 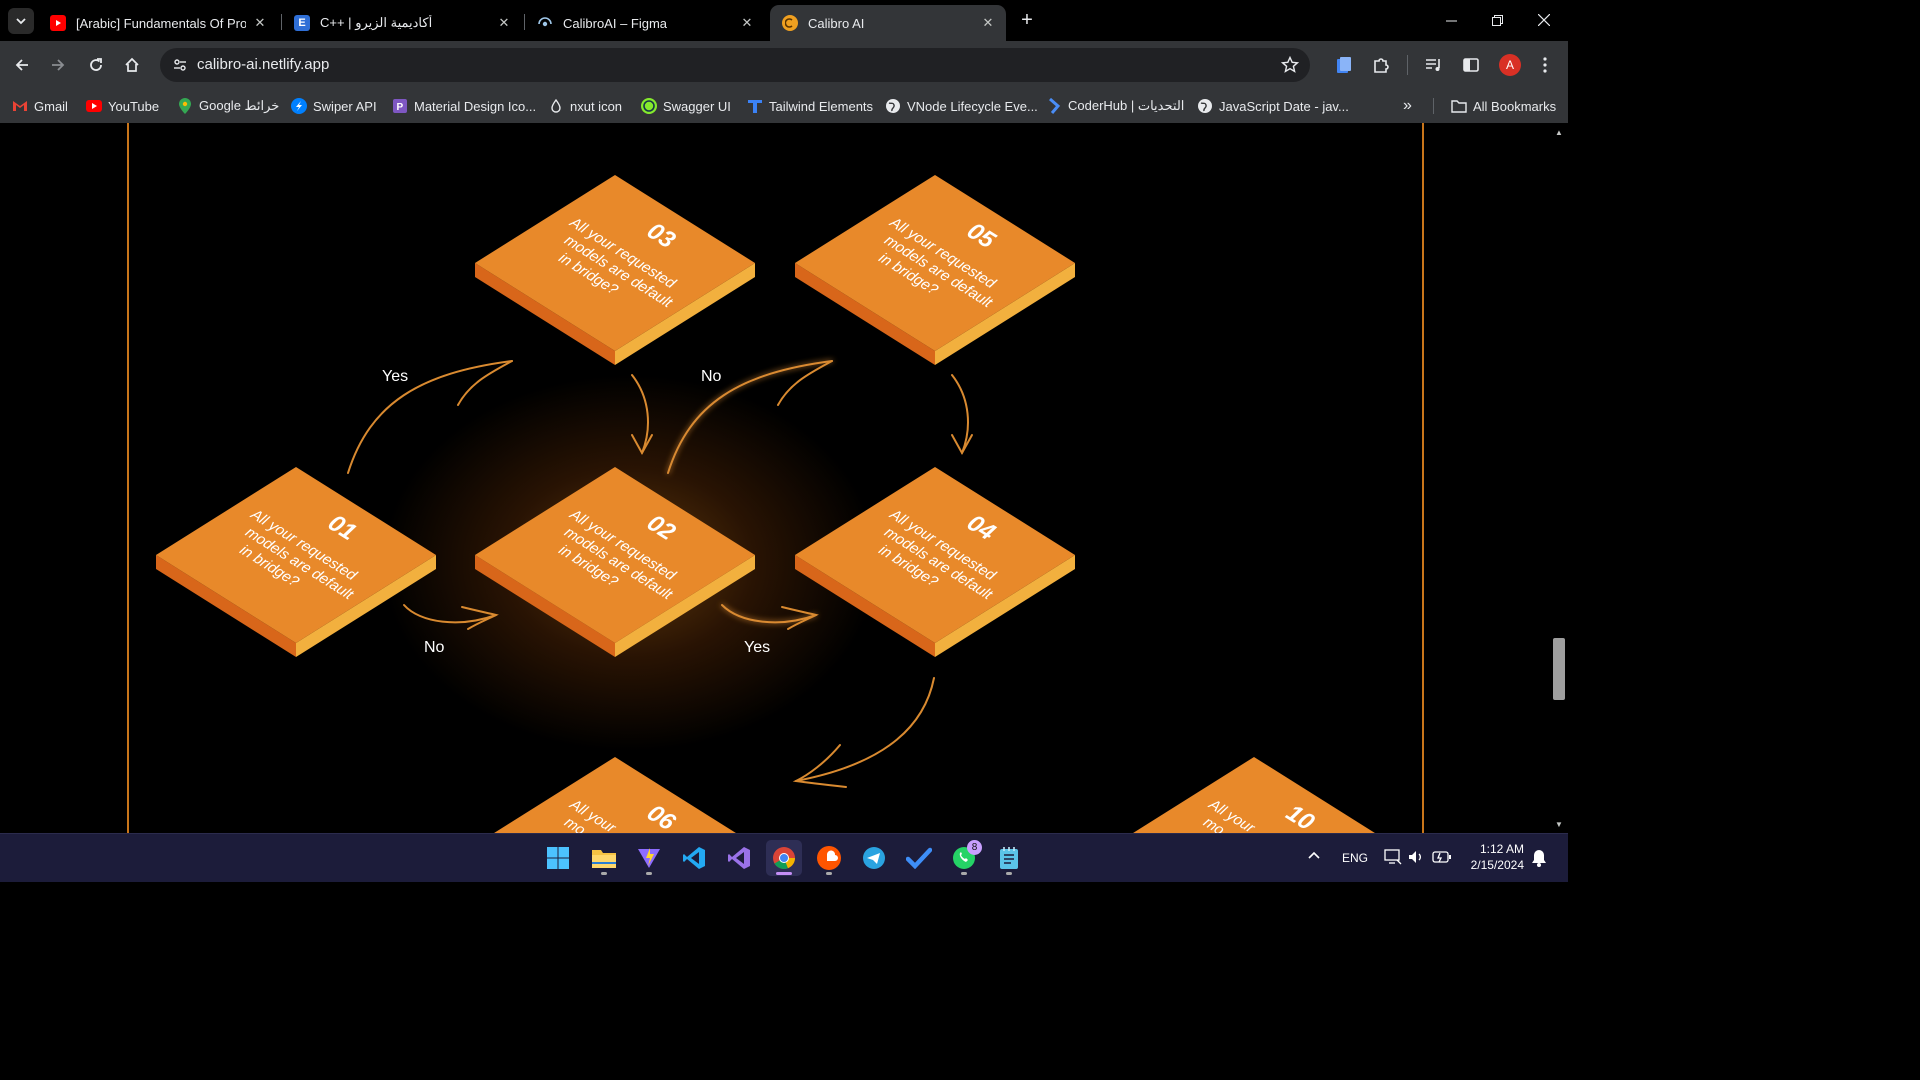 What do you see at coordinates (649, 858) in the screenshot?
I see `vite-app` at bounding box center [649, 858].